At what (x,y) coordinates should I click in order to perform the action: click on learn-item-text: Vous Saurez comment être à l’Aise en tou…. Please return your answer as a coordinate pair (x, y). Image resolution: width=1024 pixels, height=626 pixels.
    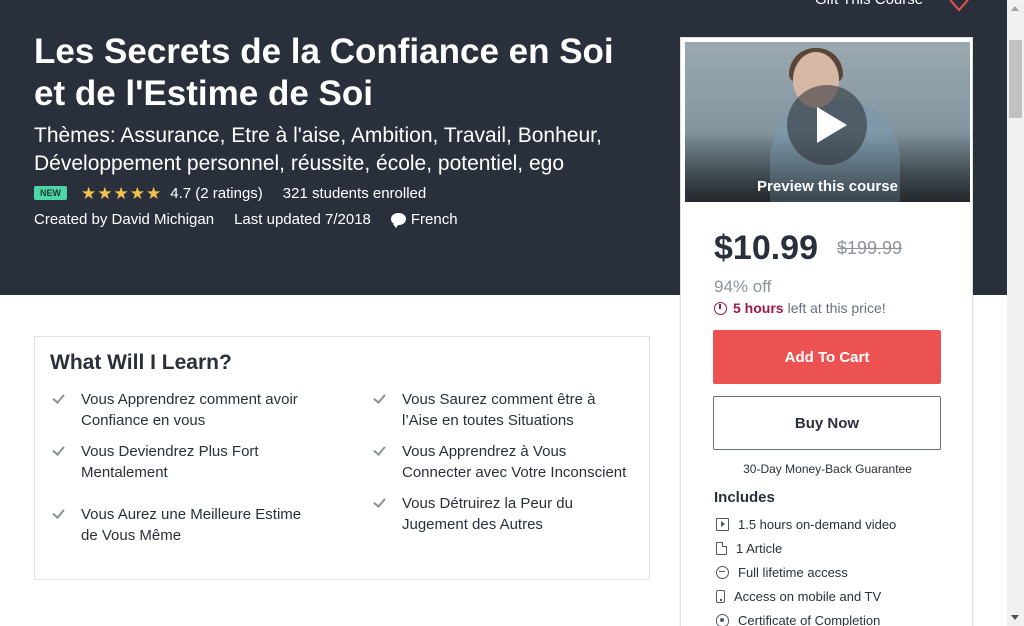
    Looking at the image, I should click on (499, 410).